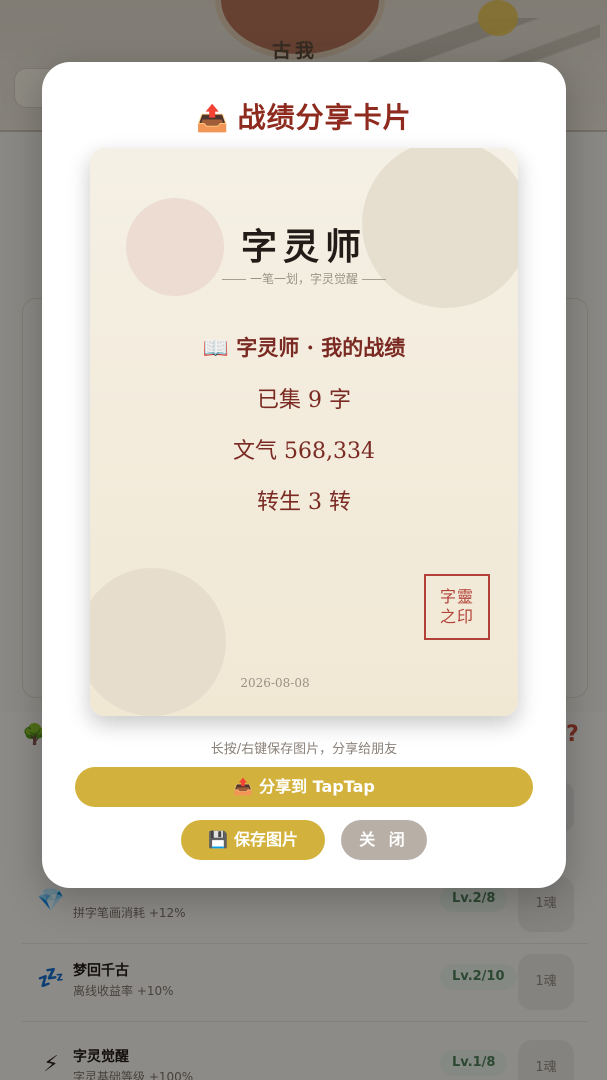 The width and height of the screenshot is (607, 1080). Describe the element at coordinates (304, 502) in the screenshot. I see `stat-rebirth: 转生 3 转` at that location.